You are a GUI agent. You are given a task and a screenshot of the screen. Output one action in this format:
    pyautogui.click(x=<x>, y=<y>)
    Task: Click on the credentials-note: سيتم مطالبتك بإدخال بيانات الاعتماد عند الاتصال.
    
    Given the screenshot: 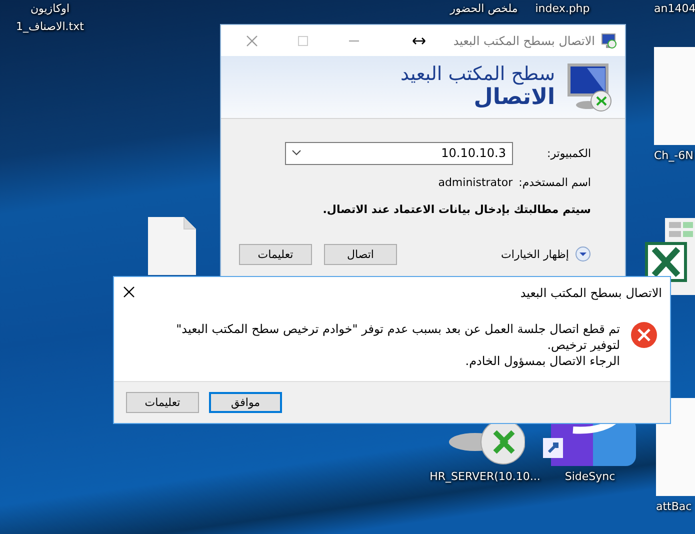 What is the action you would take?
    pyautogui.click(x=456, y=209)
    